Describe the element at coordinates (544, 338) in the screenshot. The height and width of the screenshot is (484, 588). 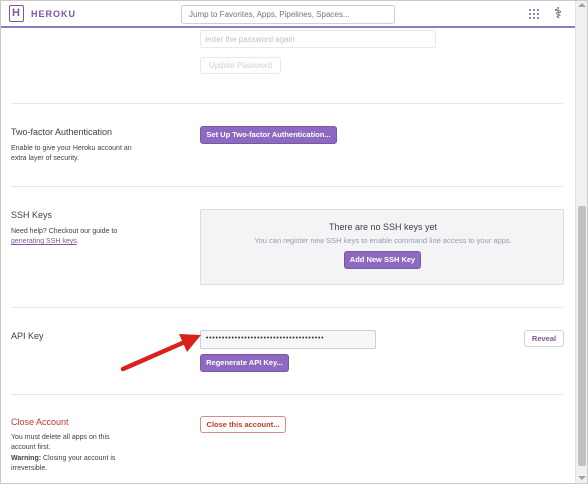
I see `reveal-api-key-button: Reveal` at that location.